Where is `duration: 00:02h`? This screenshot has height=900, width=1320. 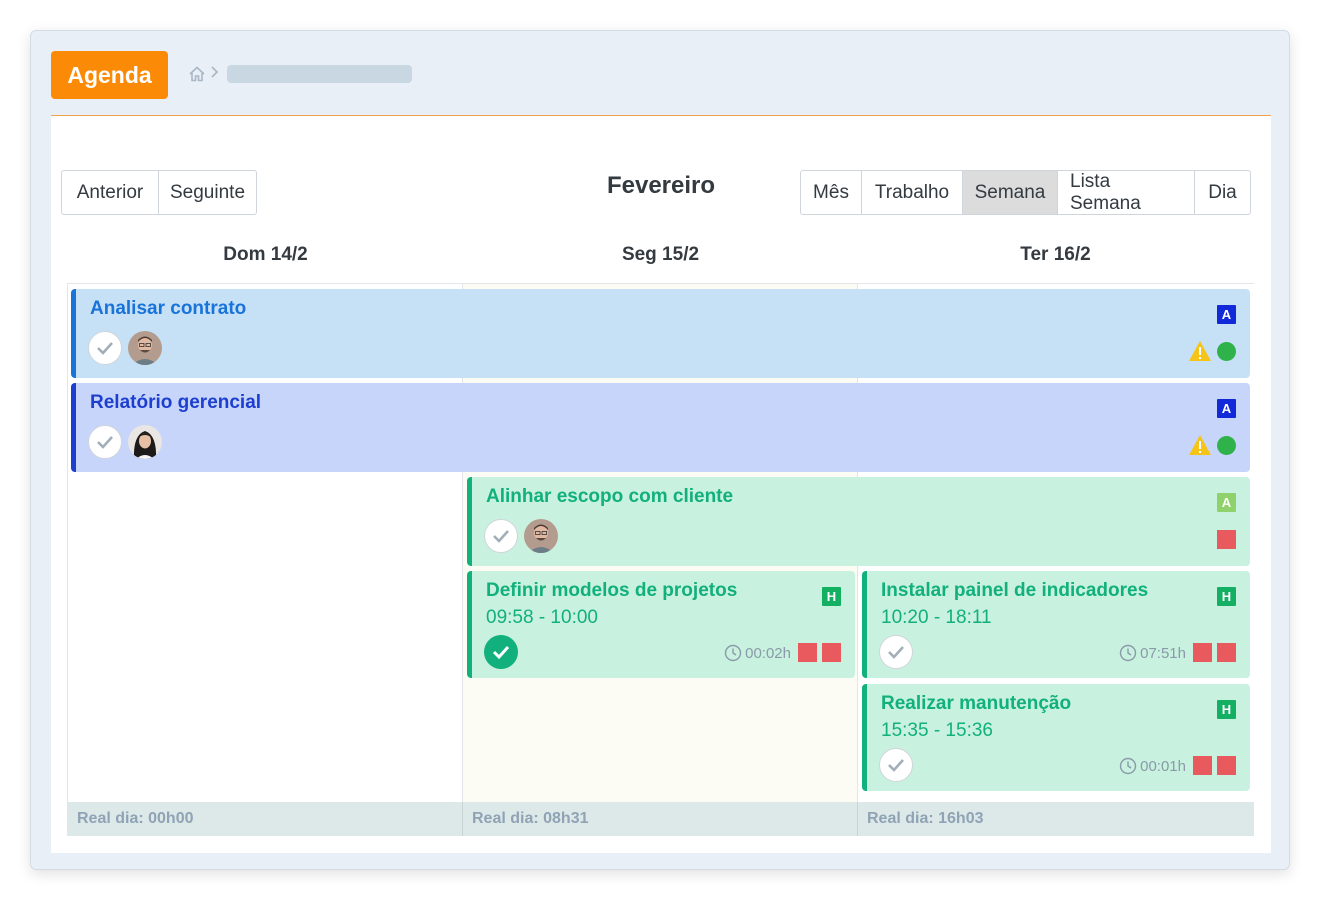 duration: 00:02h is located at coordinates (757, 653).